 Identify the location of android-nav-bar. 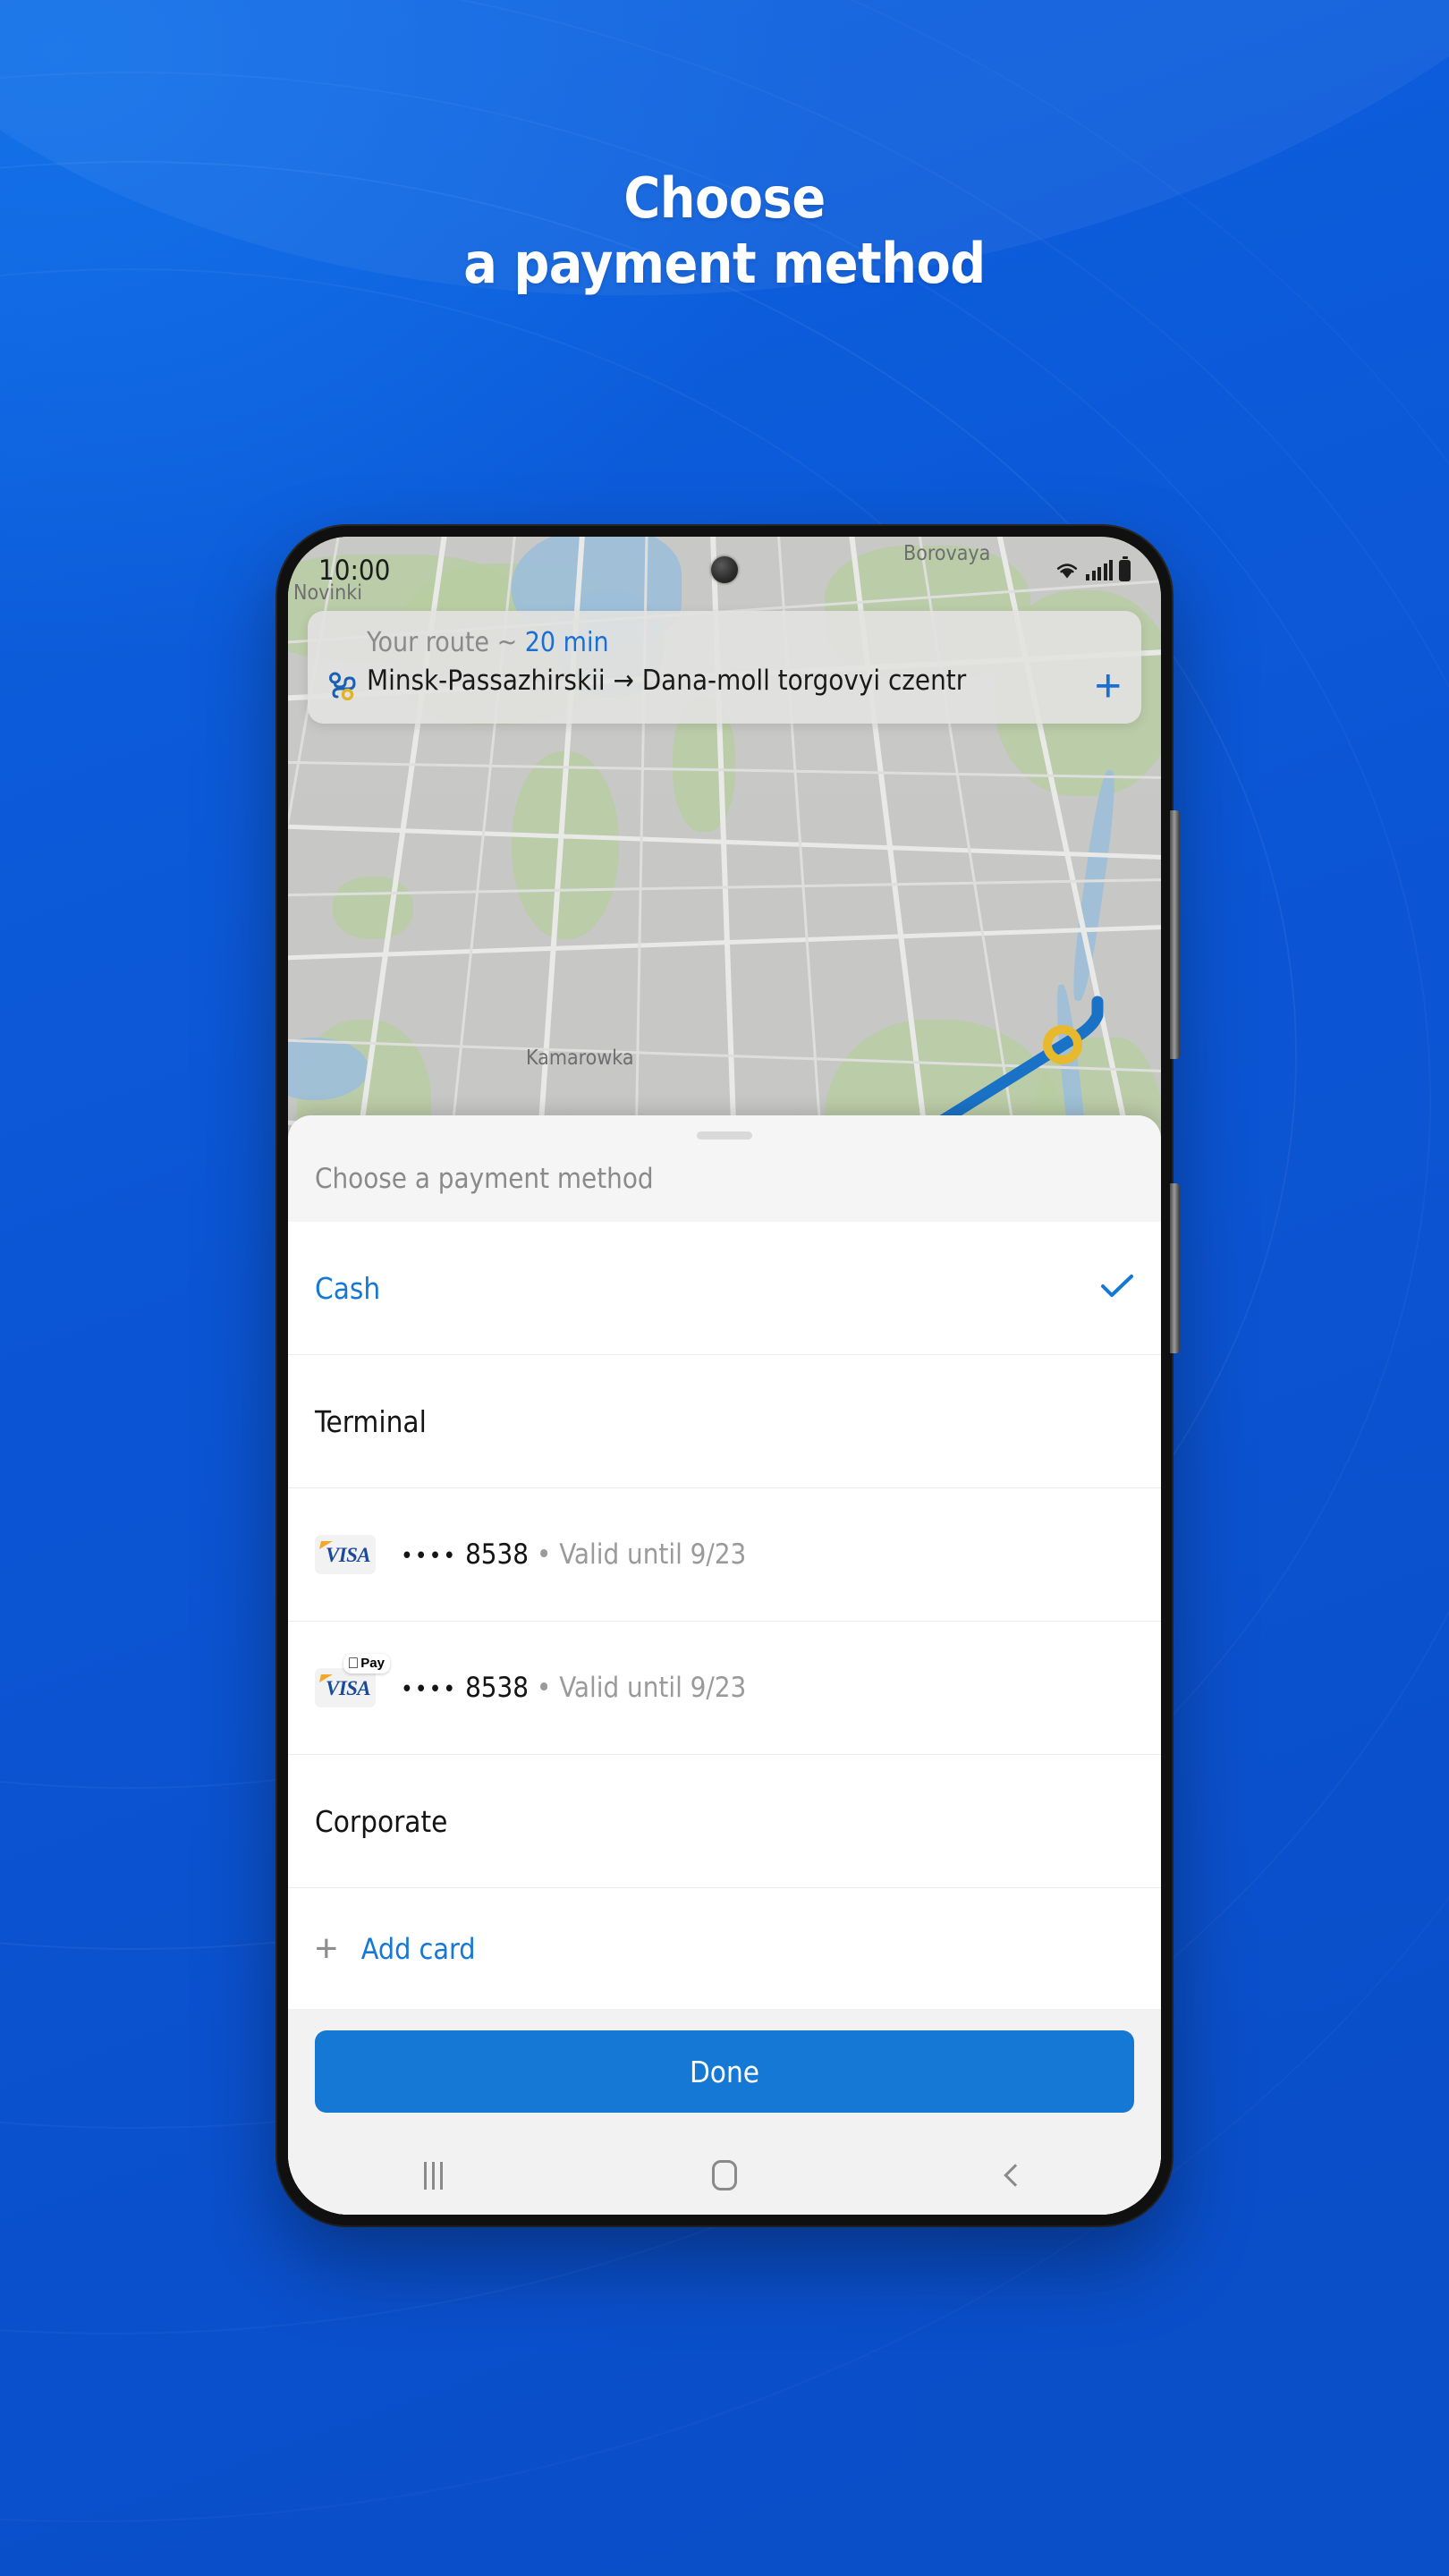
(724, 2175).